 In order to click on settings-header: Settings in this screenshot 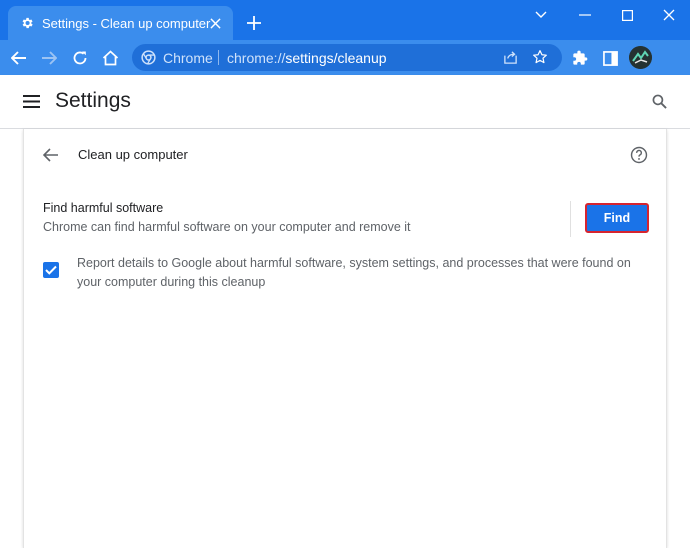, I will do `click(345, 102)`.